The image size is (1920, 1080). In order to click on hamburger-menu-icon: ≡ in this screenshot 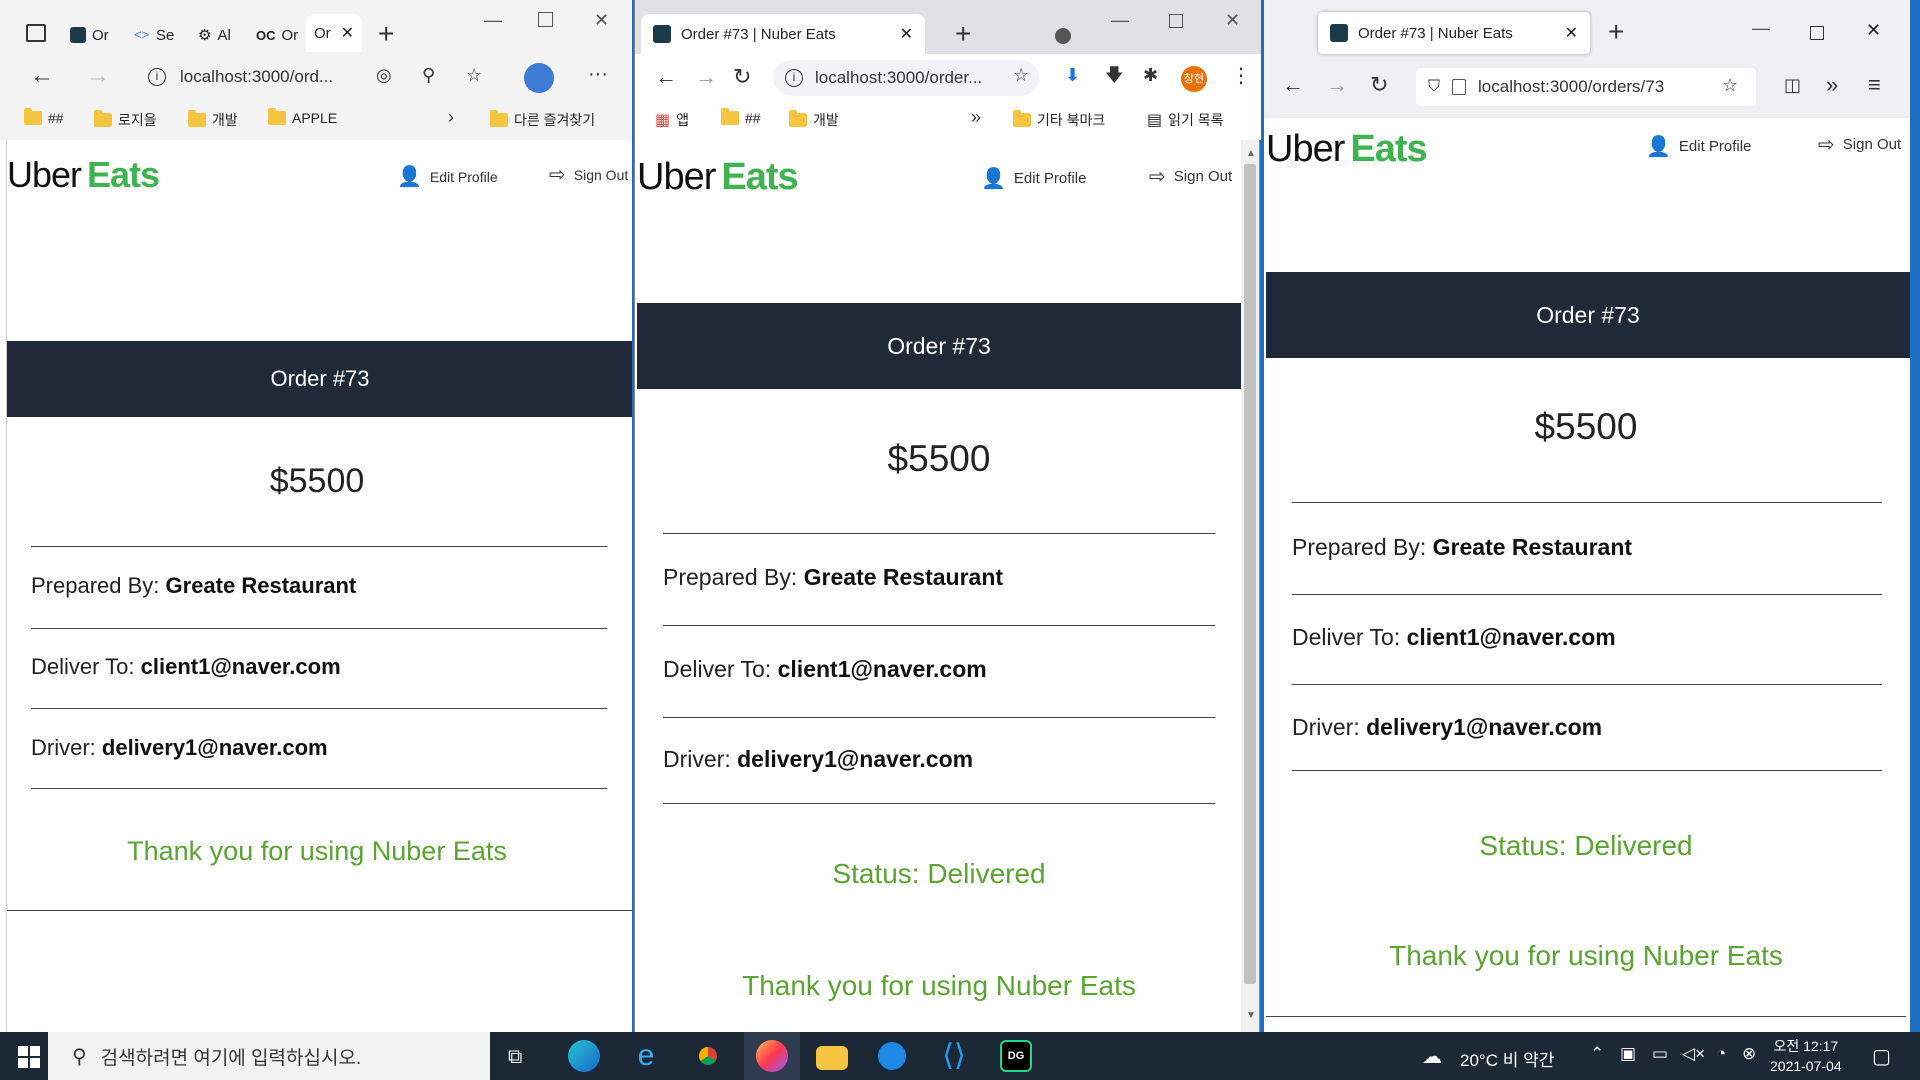, I will do `click(1874, 85)`.